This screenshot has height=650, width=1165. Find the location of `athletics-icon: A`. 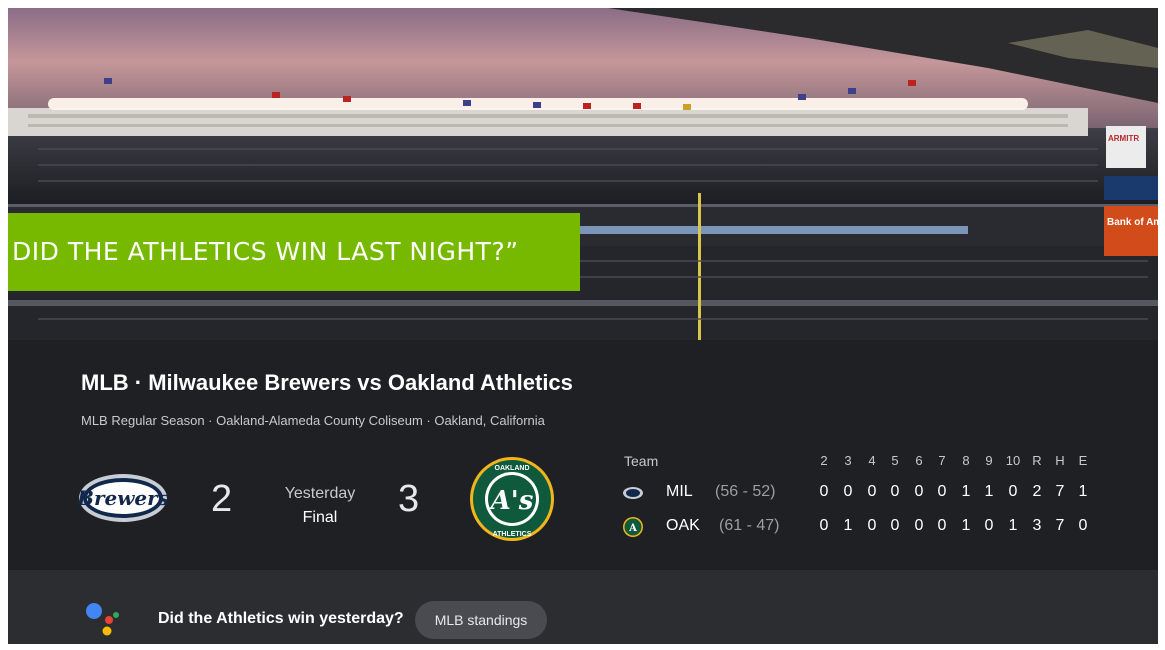

athletics-icon: A is located at coordinates (633, 527).